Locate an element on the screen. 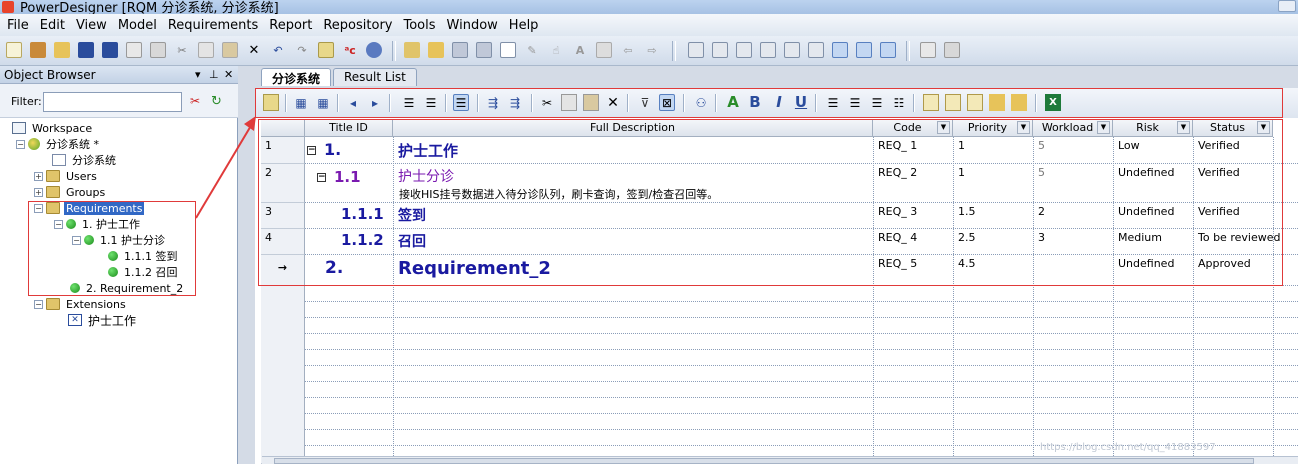 This screenshot has width=1298, height=464. window-control-button is located at coordinates (1287, 6).